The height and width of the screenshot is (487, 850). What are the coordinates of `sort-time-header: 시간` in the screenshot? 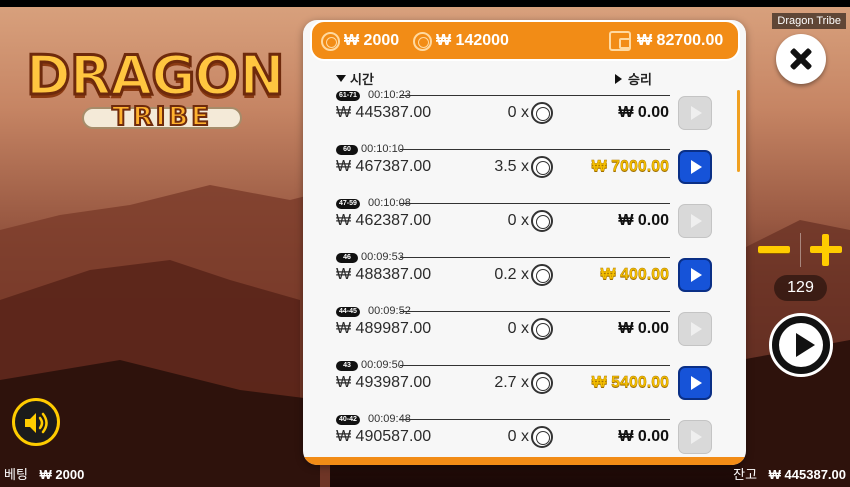 It's located at (355, 78).